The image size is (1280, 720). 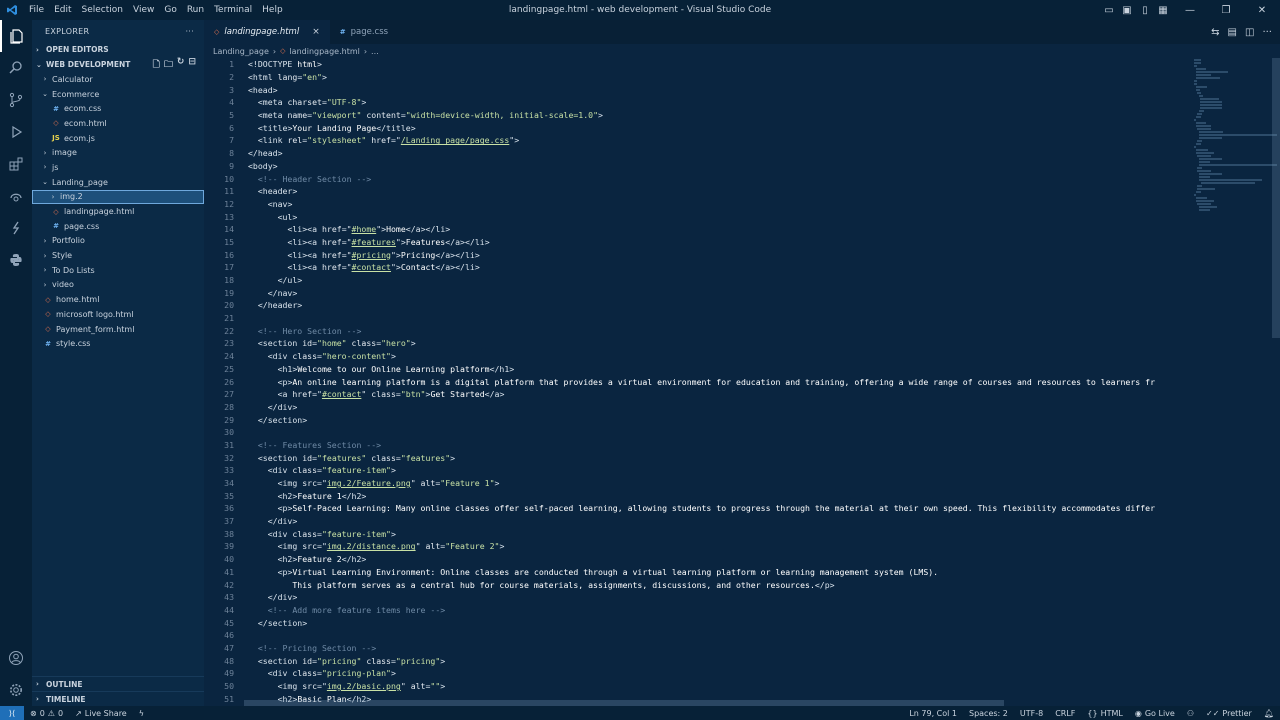 I want to click on code-line: 1 <!DOCTYPE html>, so click(x=699, y=64).